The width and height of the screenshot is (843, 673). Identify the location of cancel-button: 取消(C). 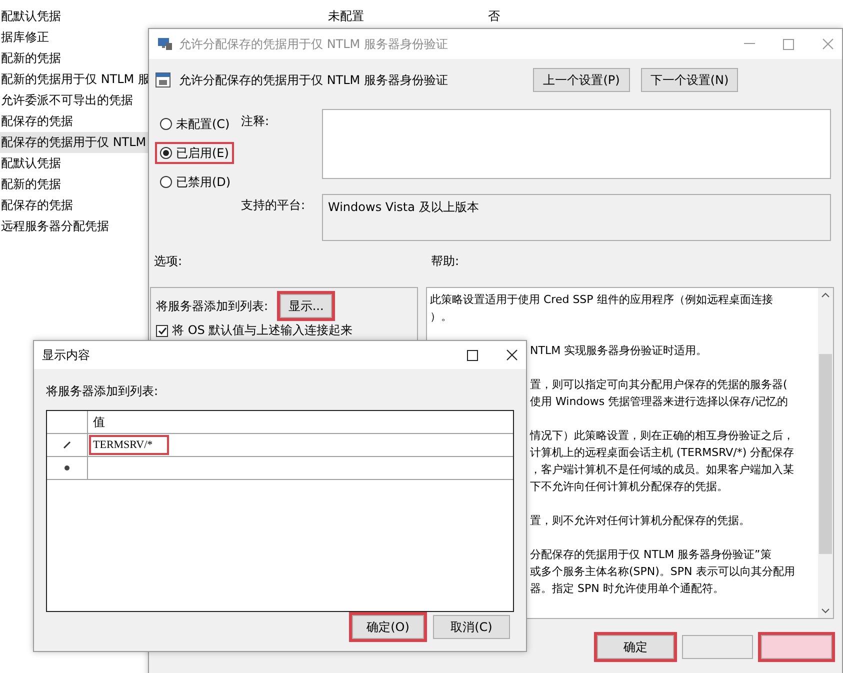
(471, 627).